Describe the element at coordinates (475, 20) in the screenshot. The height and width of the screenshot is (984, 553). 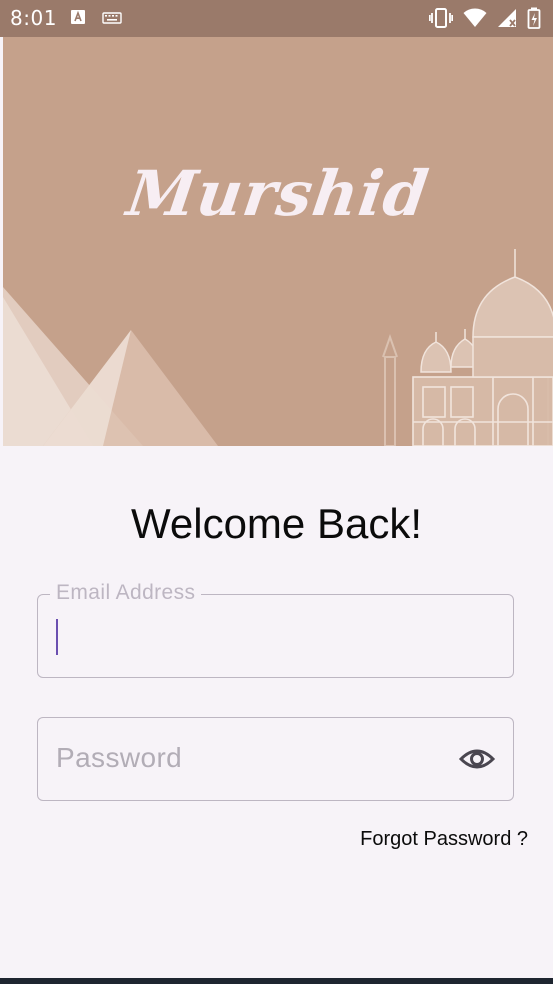
I see `wifi-icon` at that location.